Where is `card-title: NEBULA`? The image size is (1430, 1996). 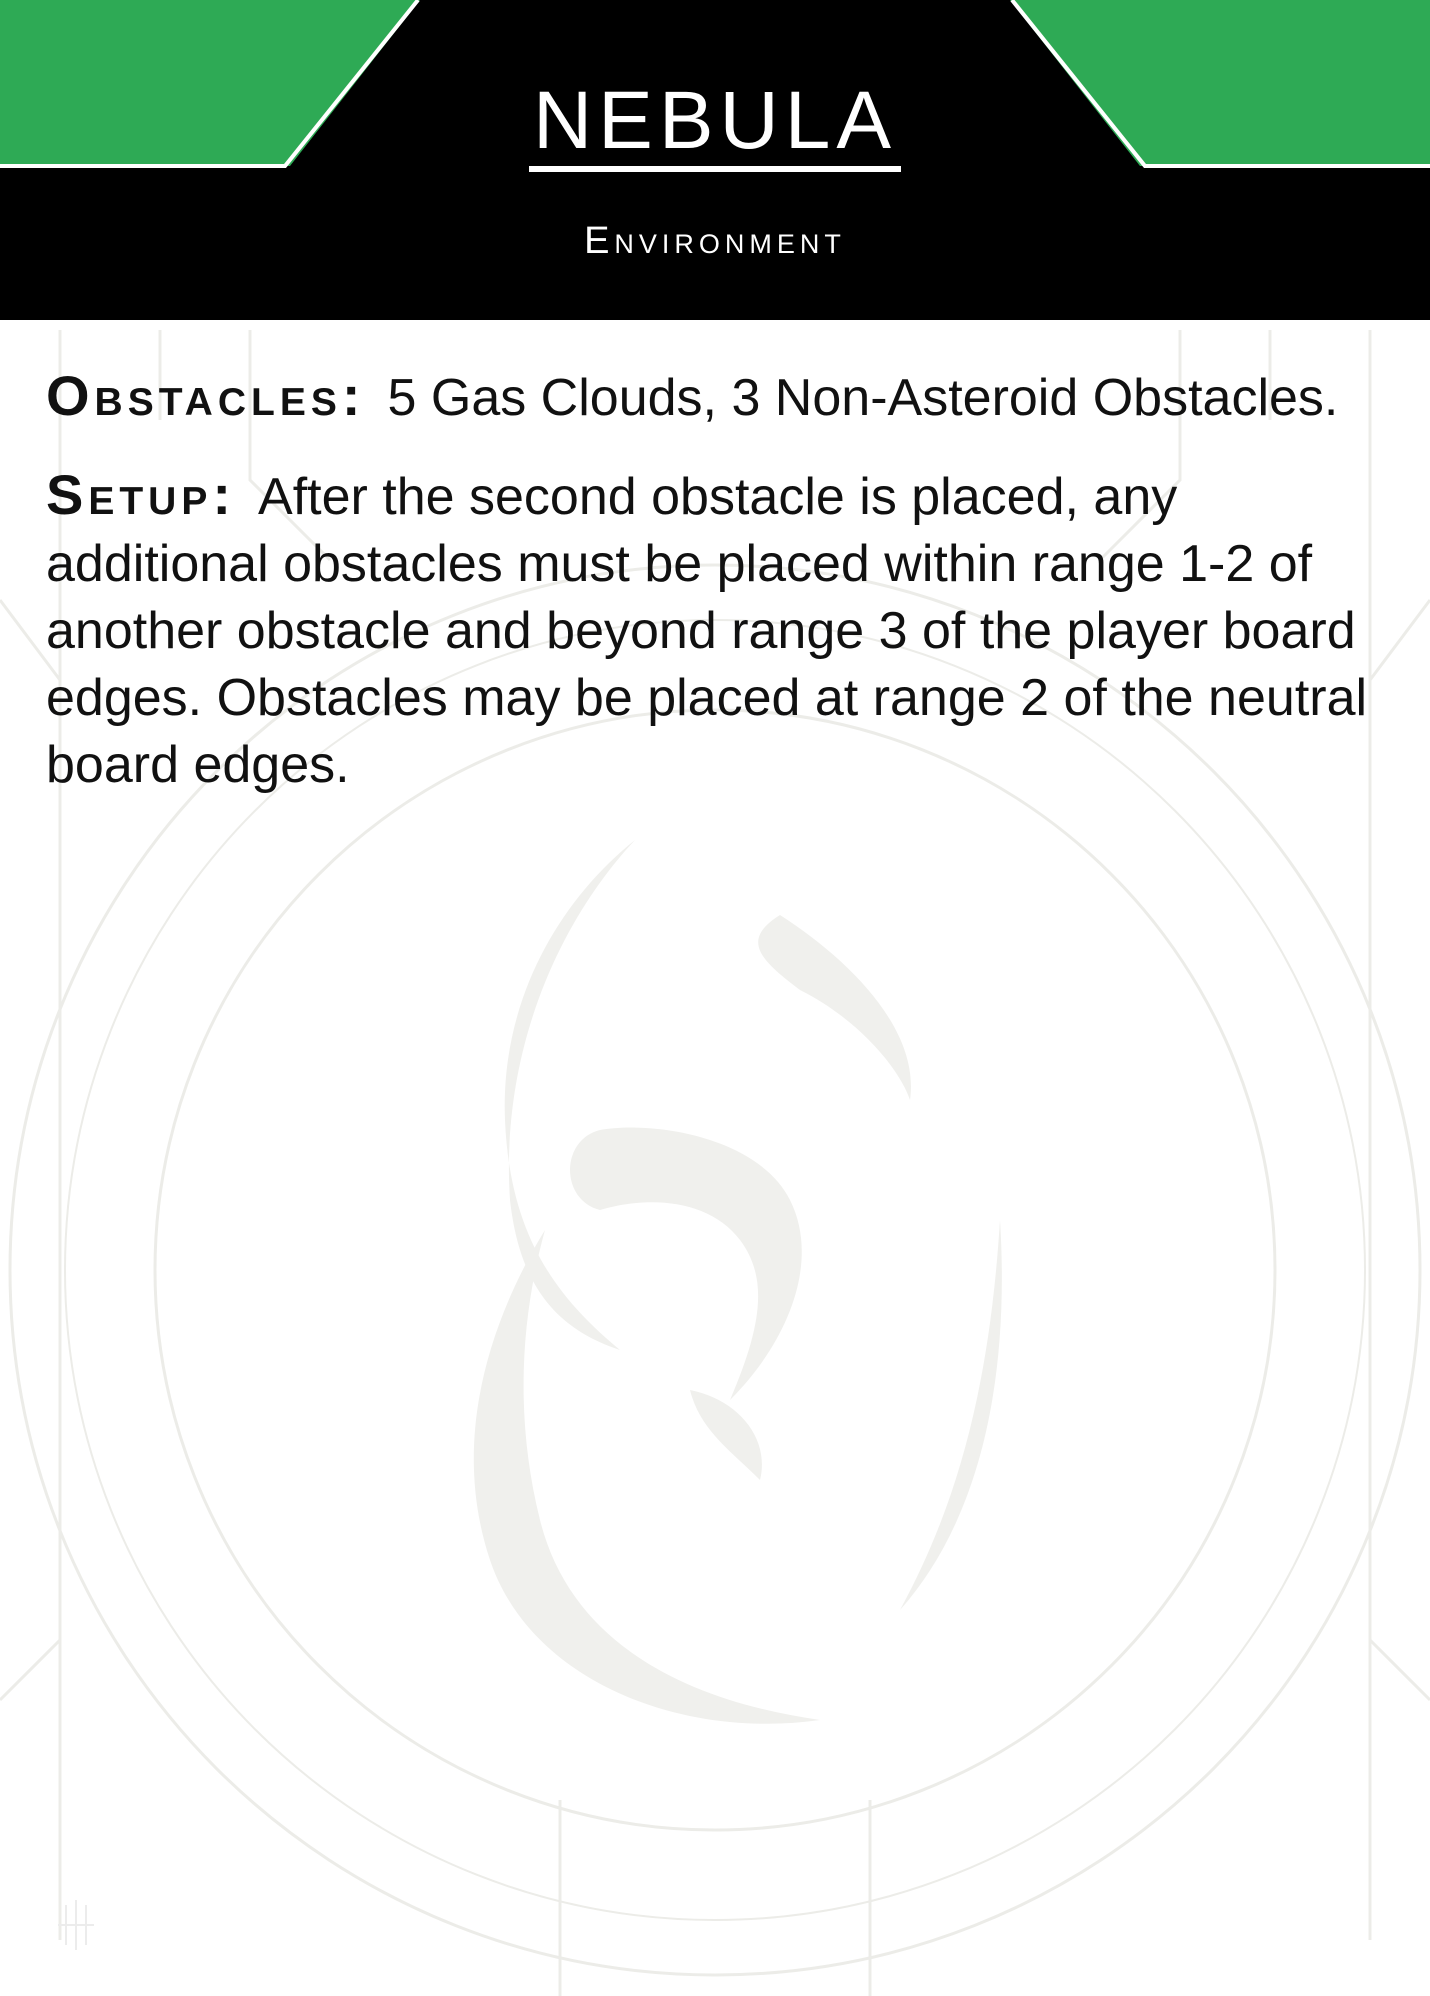
card-title: NEBULA is located at coordinates (715, 126).